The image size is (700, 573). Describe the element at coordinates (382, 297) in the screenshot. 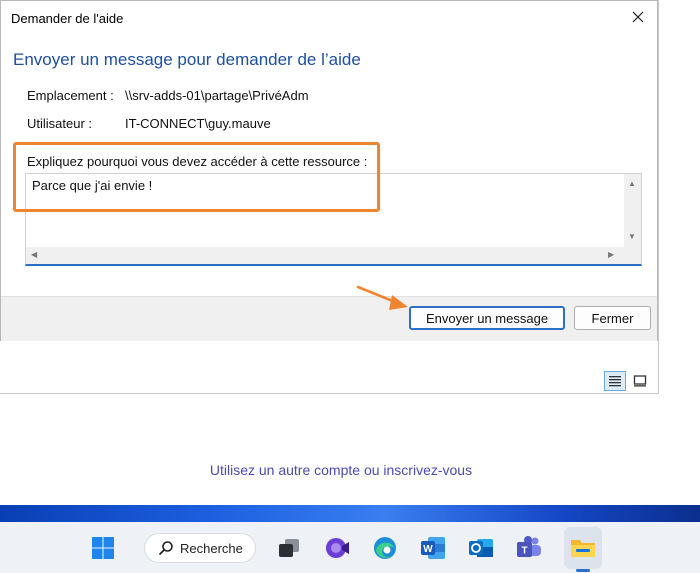

I see `annotation-arrow-icon` at that location.